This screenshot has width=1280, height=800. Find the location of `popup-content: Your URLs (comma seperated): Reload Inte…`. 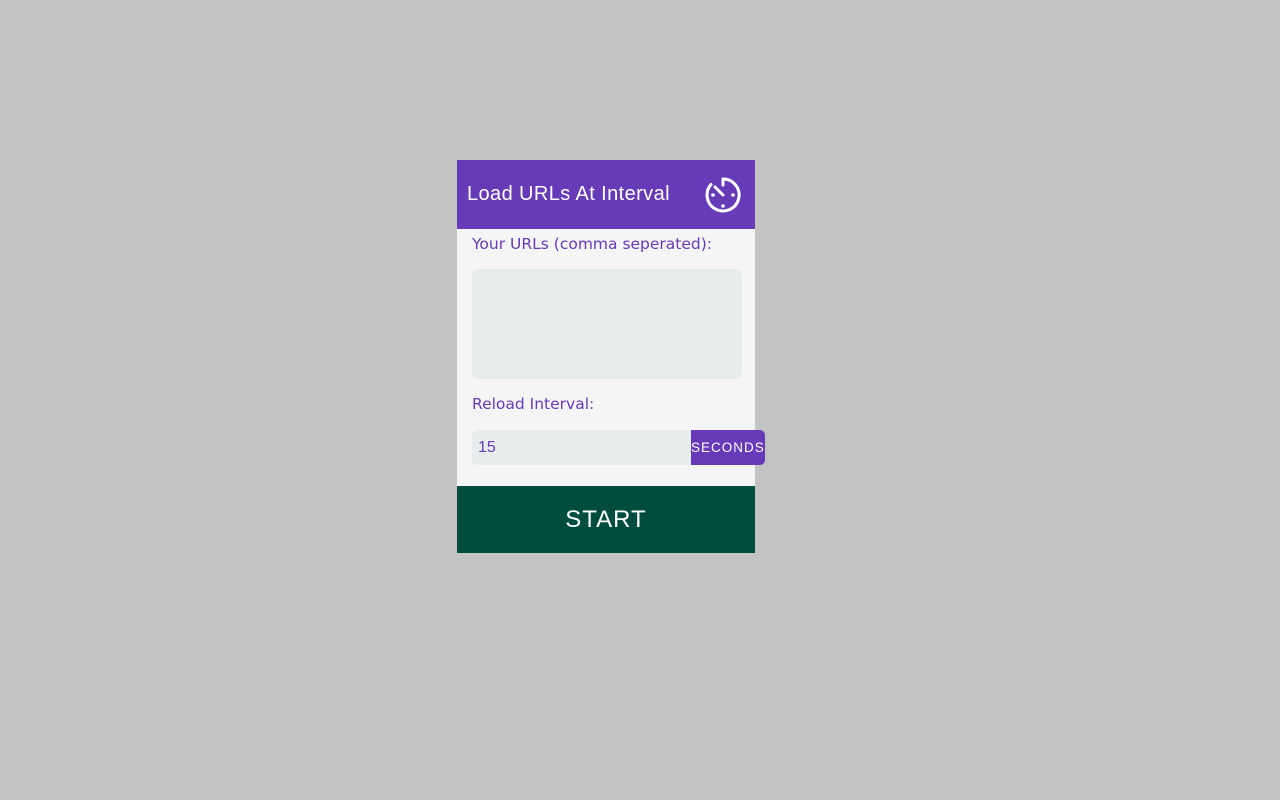

popup-content: Your URLs (comma seperated): Reload Inte… is located at coordinates (611, 347).